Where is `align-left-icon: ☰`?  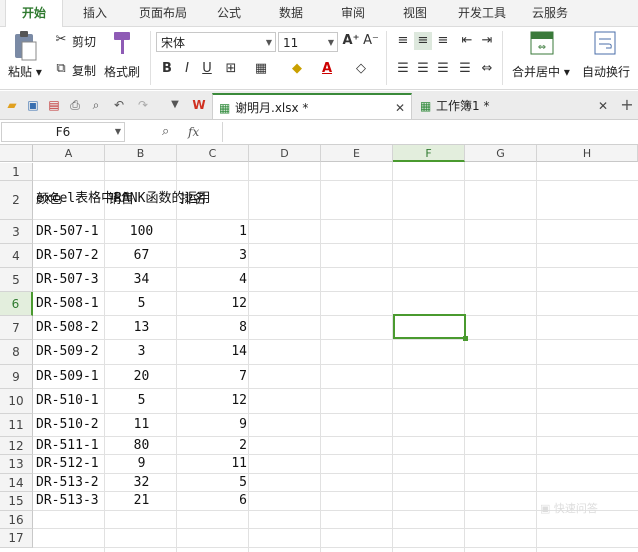
align-left-icon: ☰ is located at coordinates (403, 69).